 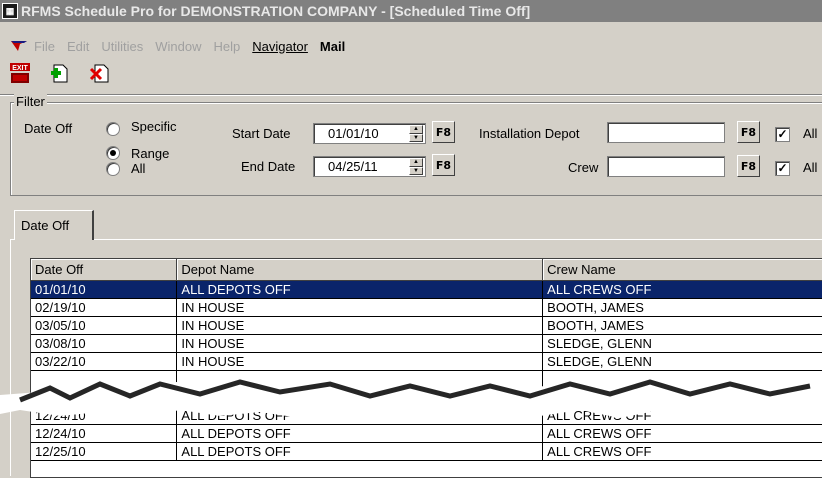 I want to click on menu-edit: Edit, so click(x=78, y=46).